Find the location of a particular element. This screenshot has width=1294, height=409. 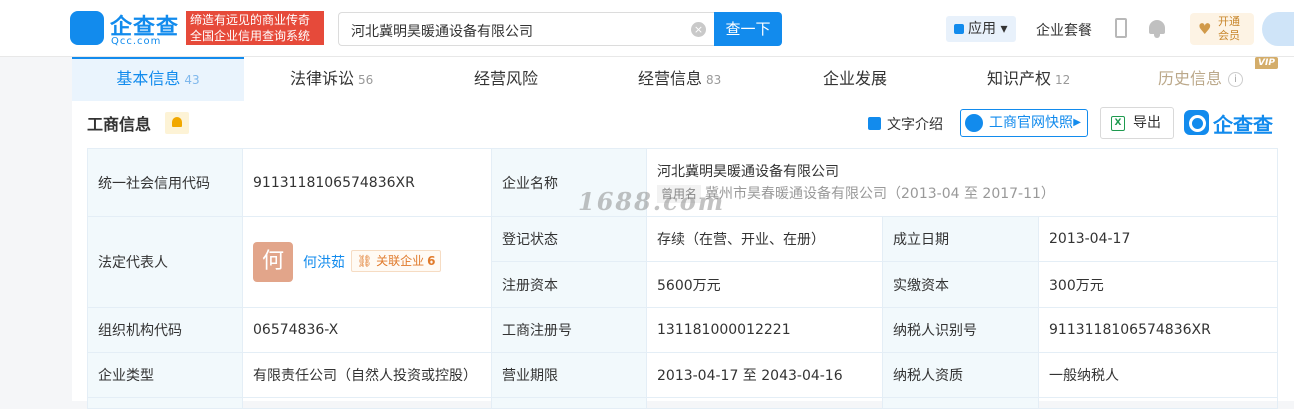

legal-rep-label: 法定代表人 is located at coordinates (165, 262).